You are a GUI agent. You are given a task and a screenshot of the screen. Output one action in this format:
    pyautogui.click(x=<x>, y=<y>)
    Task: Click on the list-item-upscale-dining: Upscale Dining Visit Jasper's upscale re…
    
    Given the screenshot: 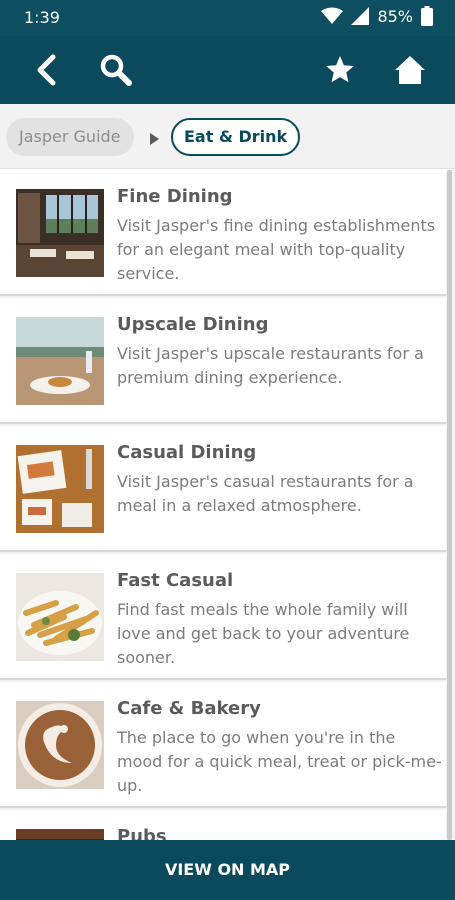 What is the action you would take?
    pyautogui.click(x=223, y=361)
    